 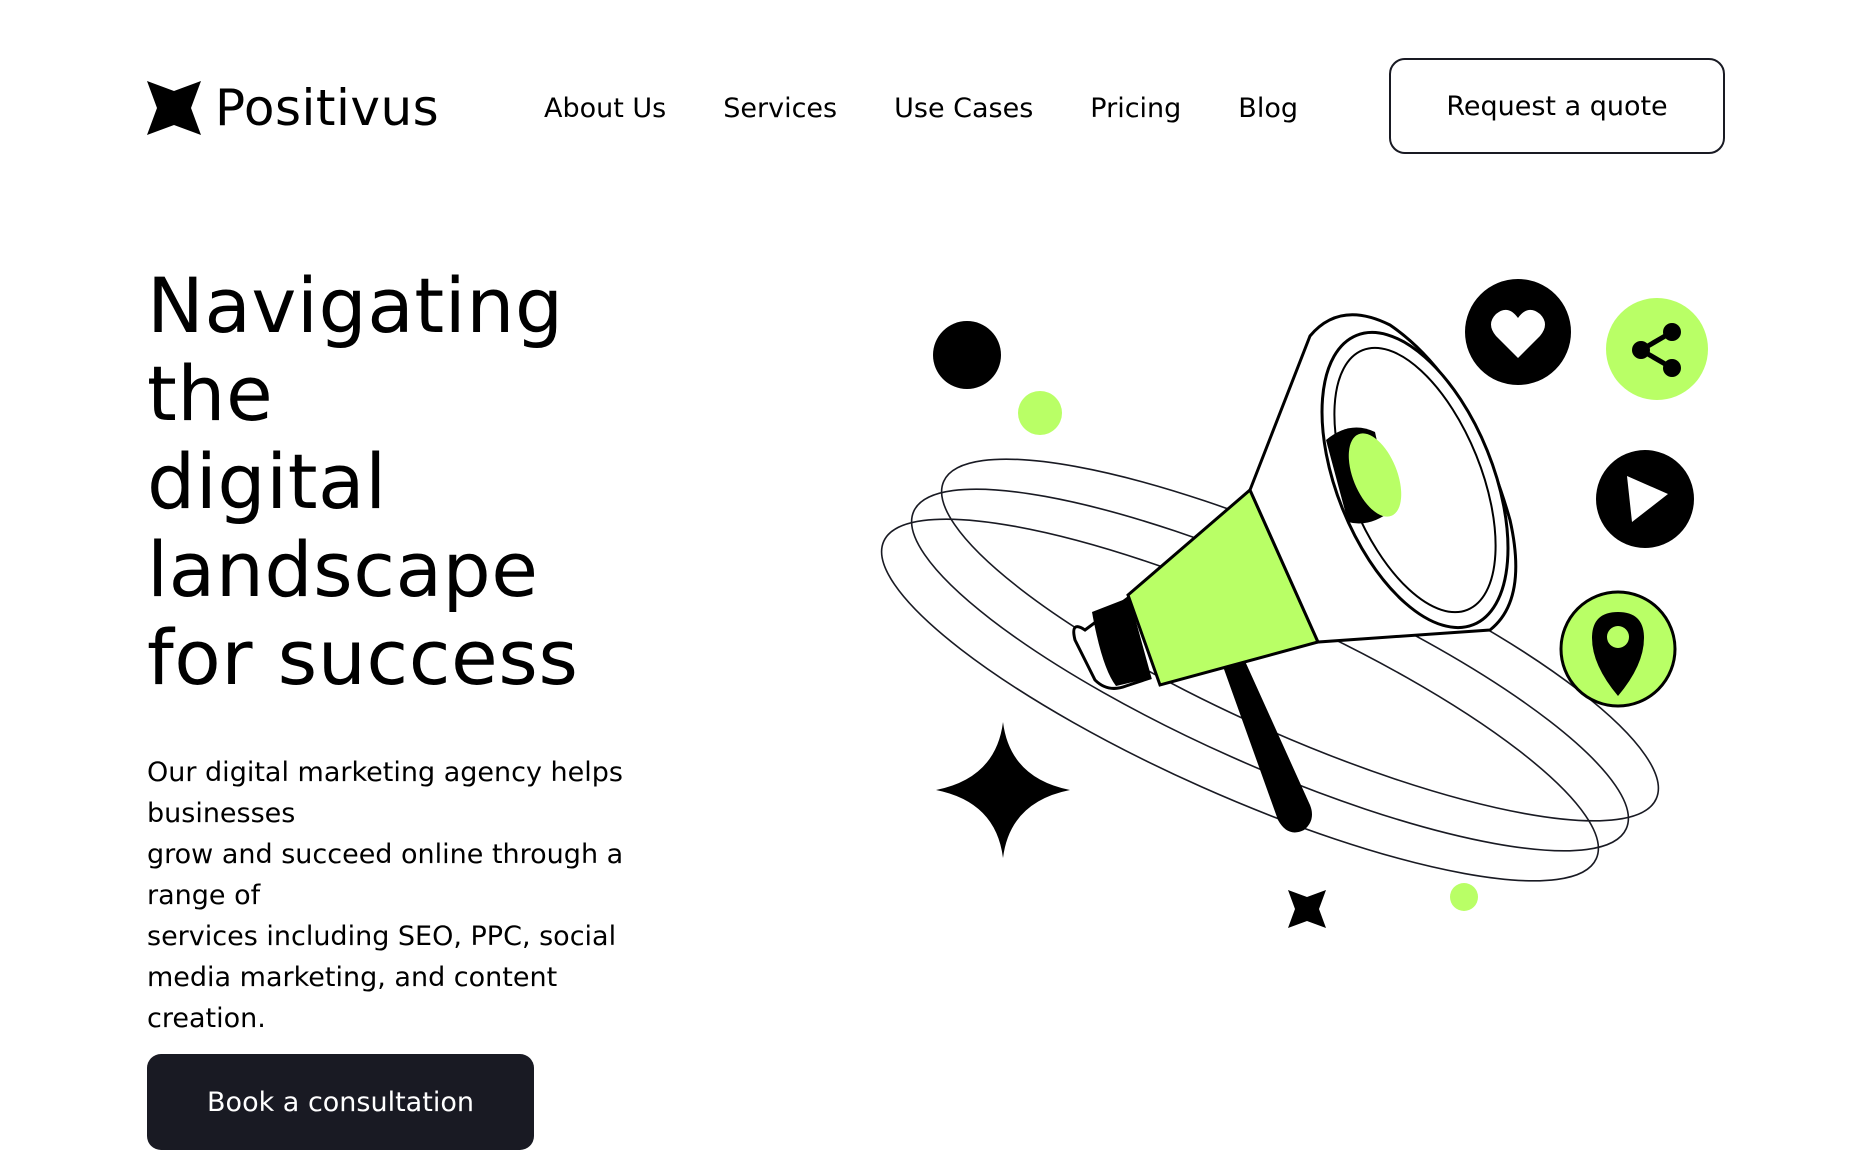 I want to click on megaphone-icon, so click(x=1295, y=573).